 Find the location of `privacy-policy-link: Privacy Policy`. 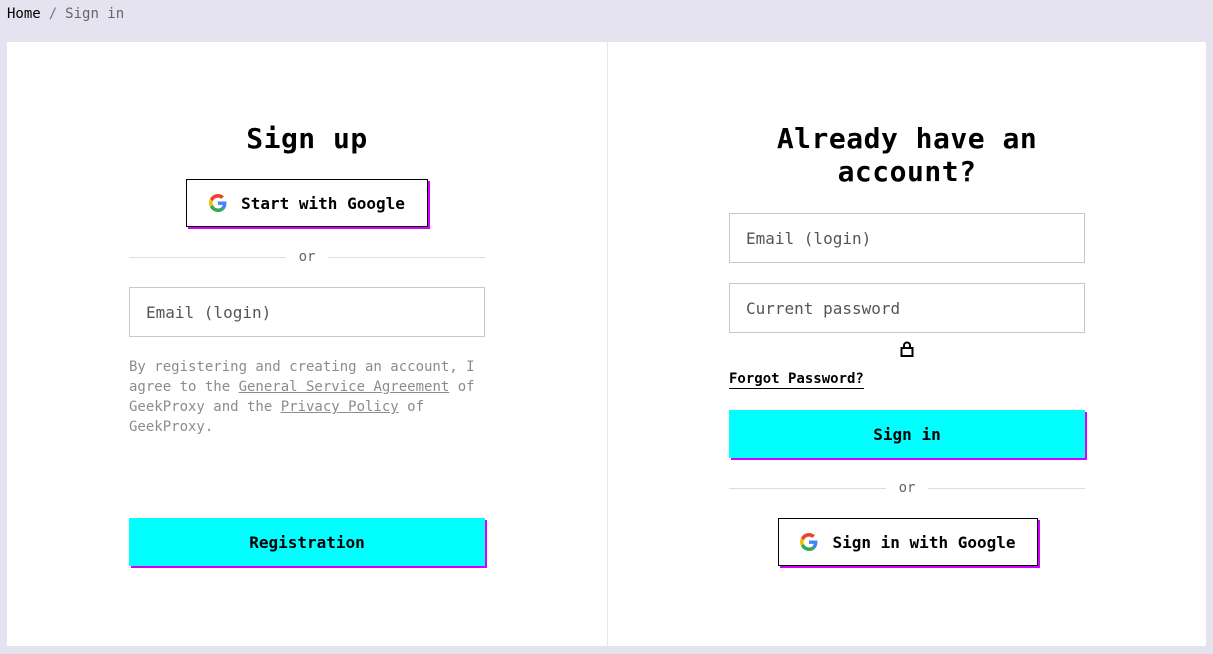

privacy-policy-link: Privacy Policy is located at coordinates (340, 407).